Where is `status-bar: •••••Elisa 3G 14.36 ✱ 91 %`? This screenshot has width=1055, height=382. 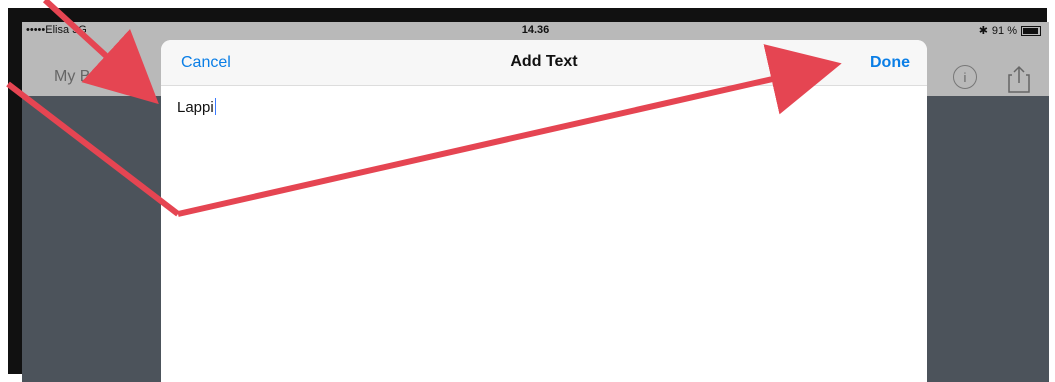 status-bar: •••••Elisa 3G 14.36 ✱ 91 % is located at coordinates (535, 31).